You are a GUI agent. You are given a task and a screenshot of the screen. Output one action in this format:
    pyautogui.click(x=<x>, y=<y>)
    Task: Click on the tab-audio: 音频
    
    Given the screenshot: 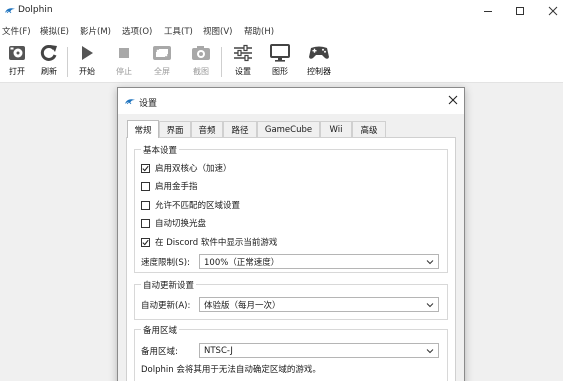 What is the action you would take?
    pyautogui.click(x=207, y=129)
    